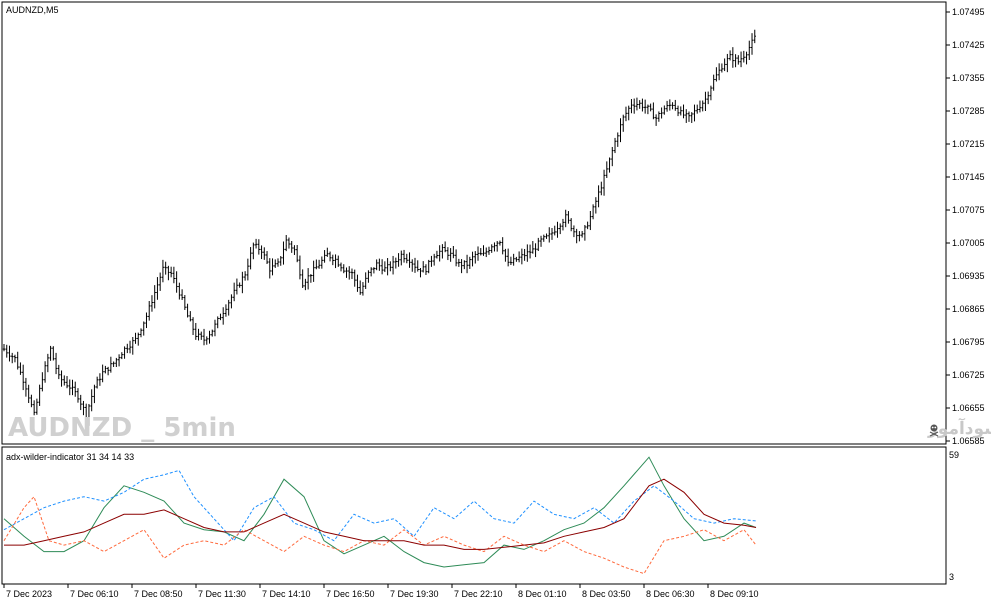  I want to click on time-tick-label: 7 Dec 06:10, so click(94, 594).